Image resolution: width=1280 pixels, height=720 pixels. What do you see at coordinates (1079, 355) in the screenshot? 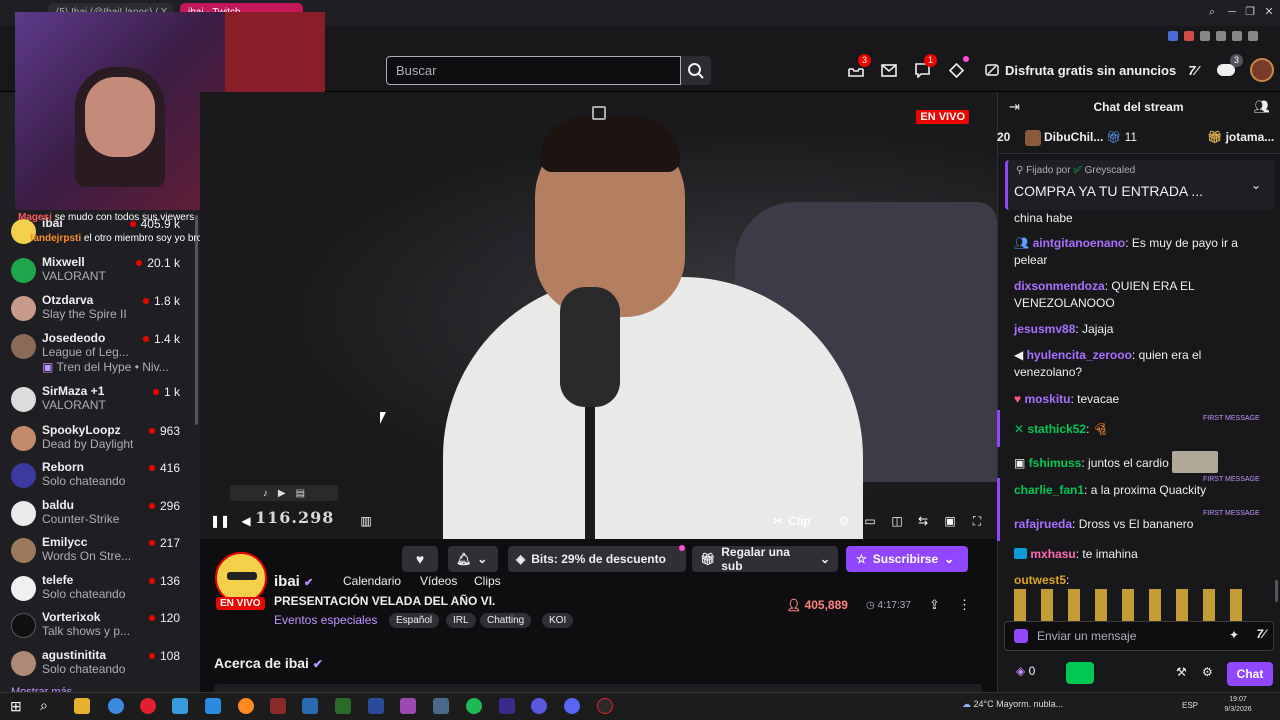
I see `chat-user: hyulencita_zerooo` at bounding box center [1079, 355].